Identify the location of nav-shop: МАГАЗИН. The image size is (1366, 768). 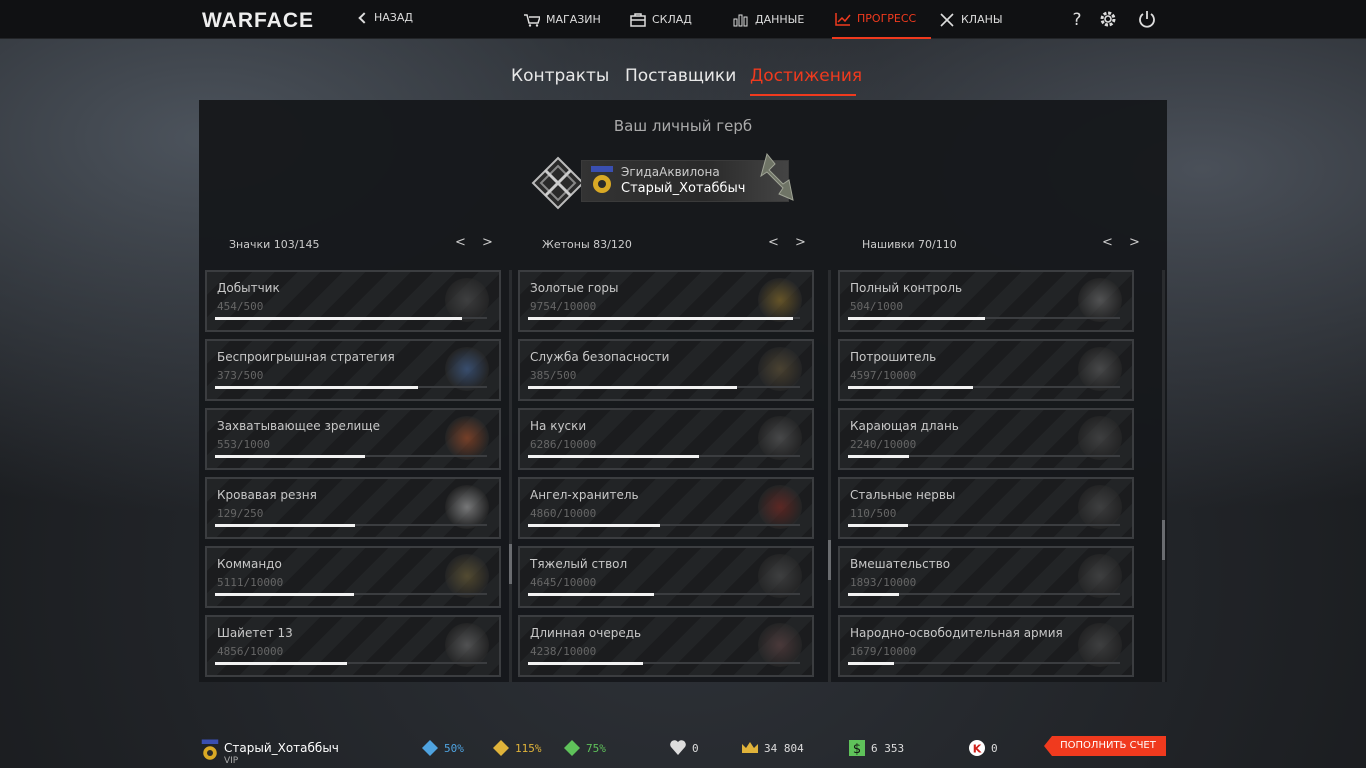
(562, 19).